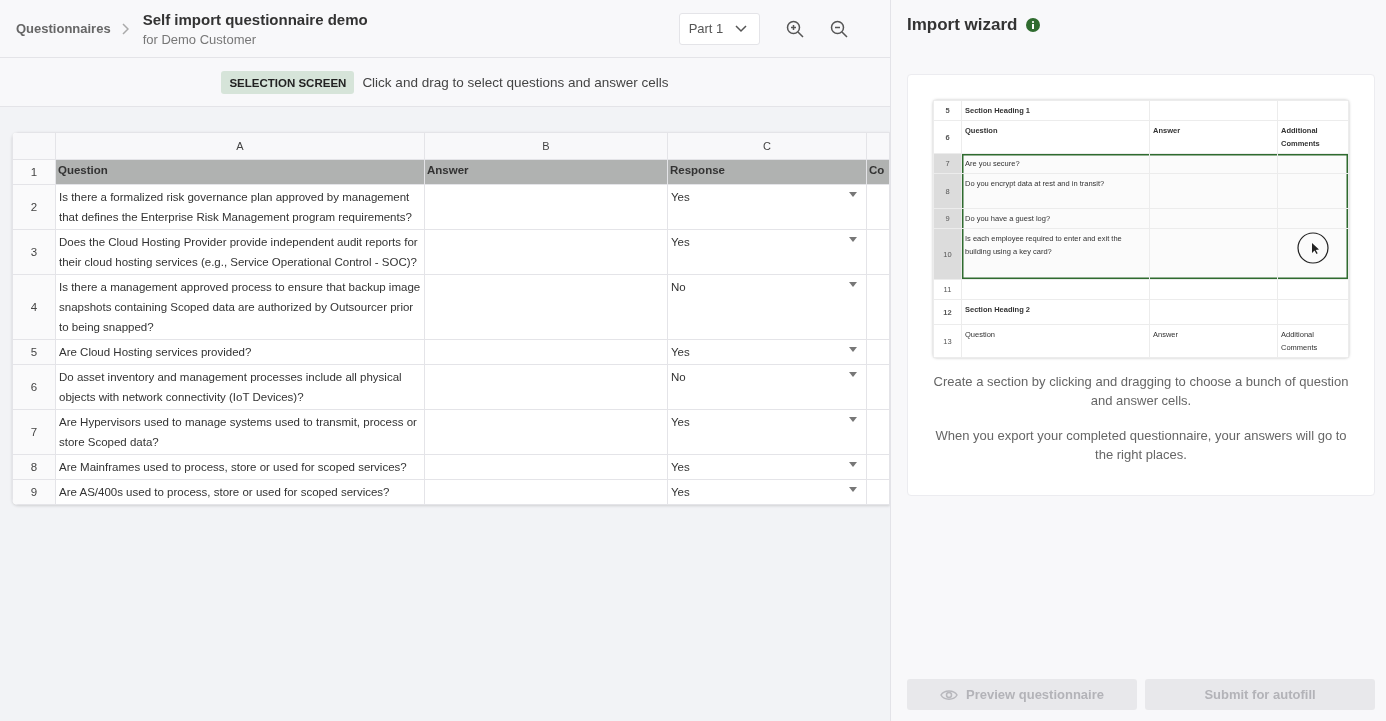  What do you see at coordinates (719, 28) in the screenshot?
I see `part-dropdown: Part 1` at bounding box center [719, 28].